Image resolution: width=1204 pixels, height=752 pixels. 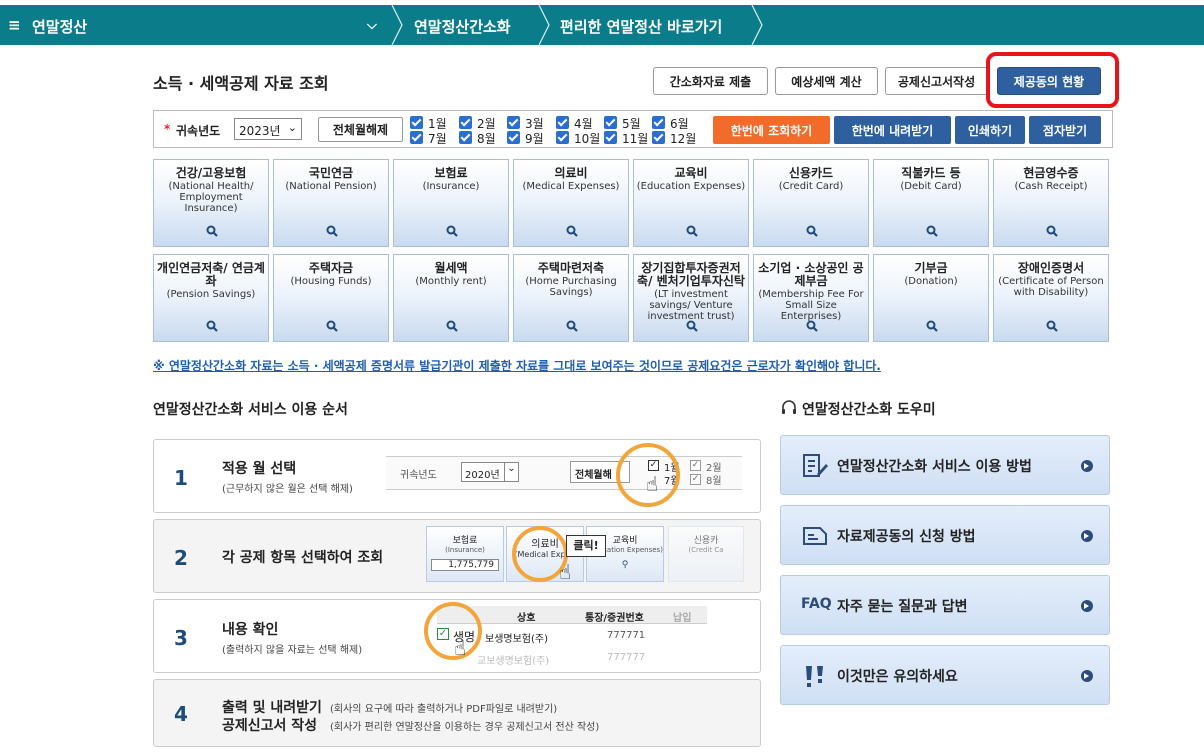 What do you see at coordinates (331, 173) in the screenshot?
I see `tile-title: 국민연금` at bounding box center [331, 173].